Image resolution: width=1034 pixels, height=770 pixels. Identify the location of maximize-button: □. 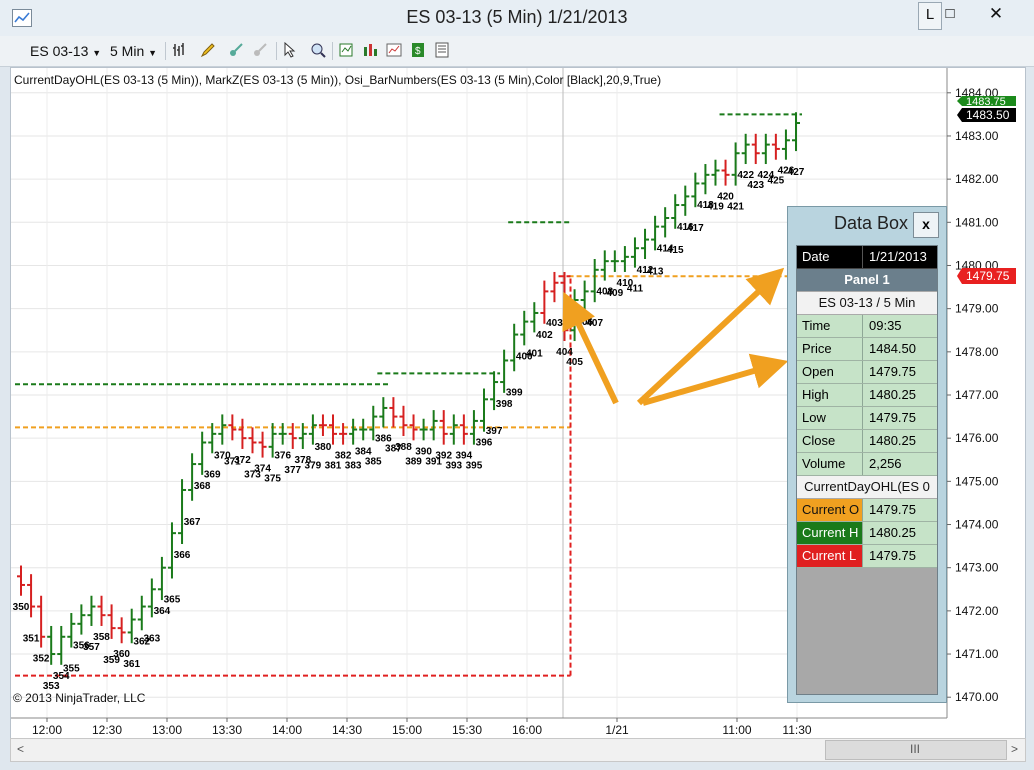
(950, 15).